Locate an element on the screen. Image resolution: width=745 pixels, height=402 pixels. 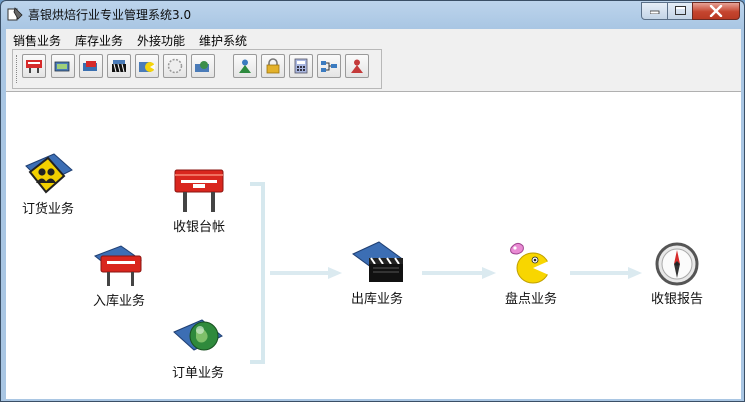
toolbar-strip is located at coordinates (373, 70).